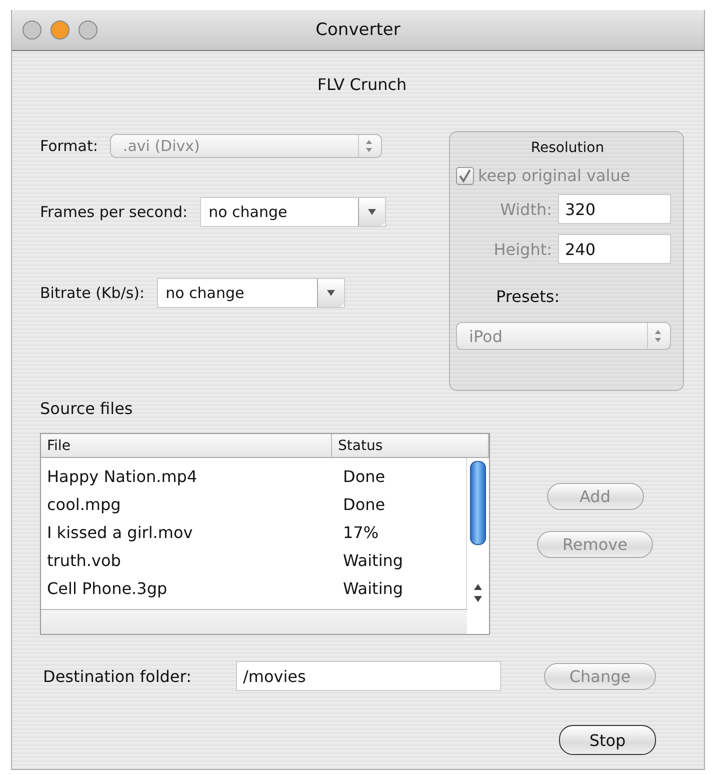 The image size is (715, 774). What do you see at coordinates (478, 599) in the screenshot?
I see `scroll-down-icon` at bounding box center [478, 599].